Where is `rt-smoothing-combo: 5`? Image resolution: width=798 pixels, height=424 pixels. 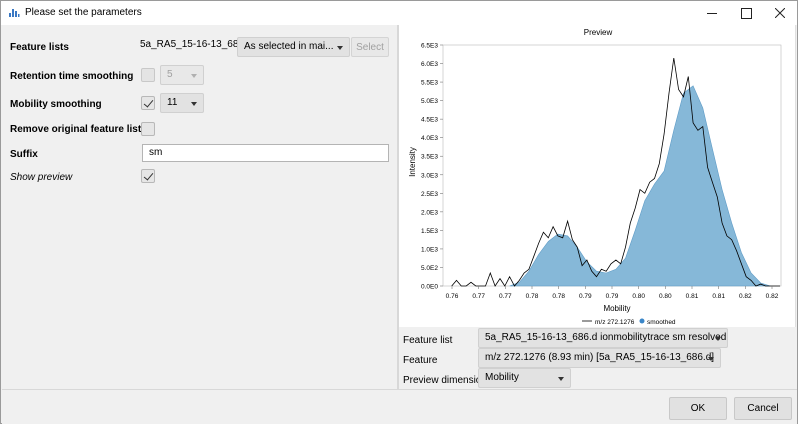
rt-smoothing-combo: 5 is located at coordinates (182, 75).